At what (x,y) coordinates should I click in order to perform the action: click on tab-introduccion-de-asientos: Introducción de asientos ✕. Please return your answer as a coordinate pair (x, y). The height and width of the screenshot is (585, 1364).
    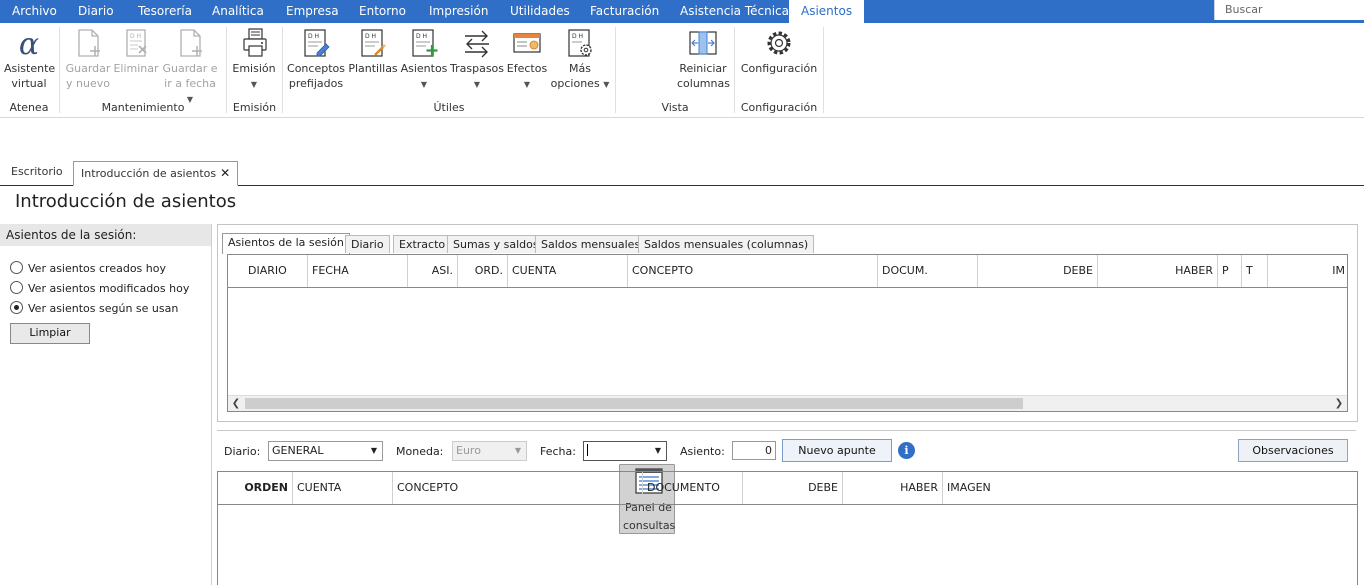
    Looking at the image, I should click on (156, 173).